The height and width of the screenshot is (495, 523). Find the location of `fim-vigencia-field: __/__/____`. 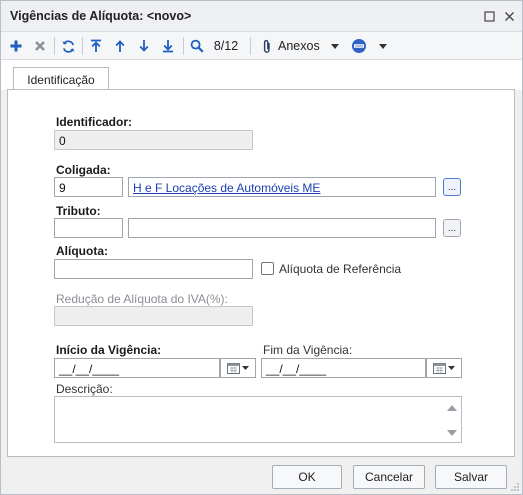

fim-vigencia-field: __/__/____ is located at coordinates (343, 368).